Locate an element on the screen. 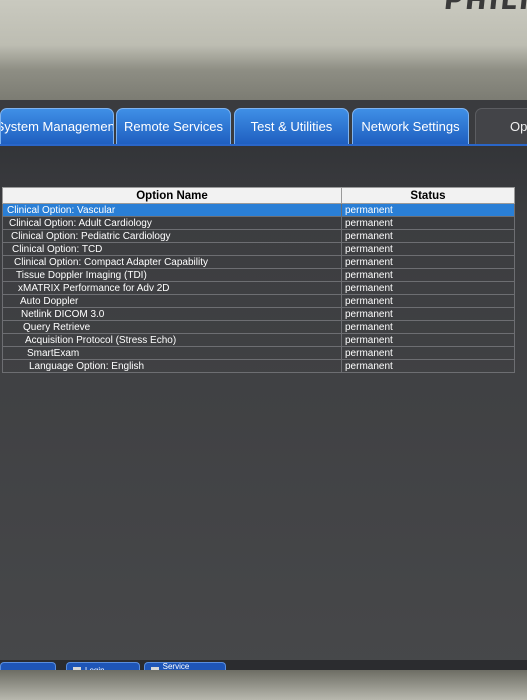  option-name-cell: Clinical Option: Pediatric Cardiology is located at coordinates (172, 236).